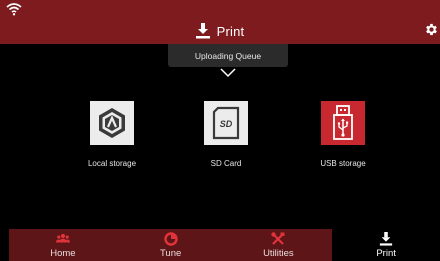 The height and width of the screenshot is (261, 440). I want to click on uploading-queue-panel: Uploading Queue, so click(228, 55).